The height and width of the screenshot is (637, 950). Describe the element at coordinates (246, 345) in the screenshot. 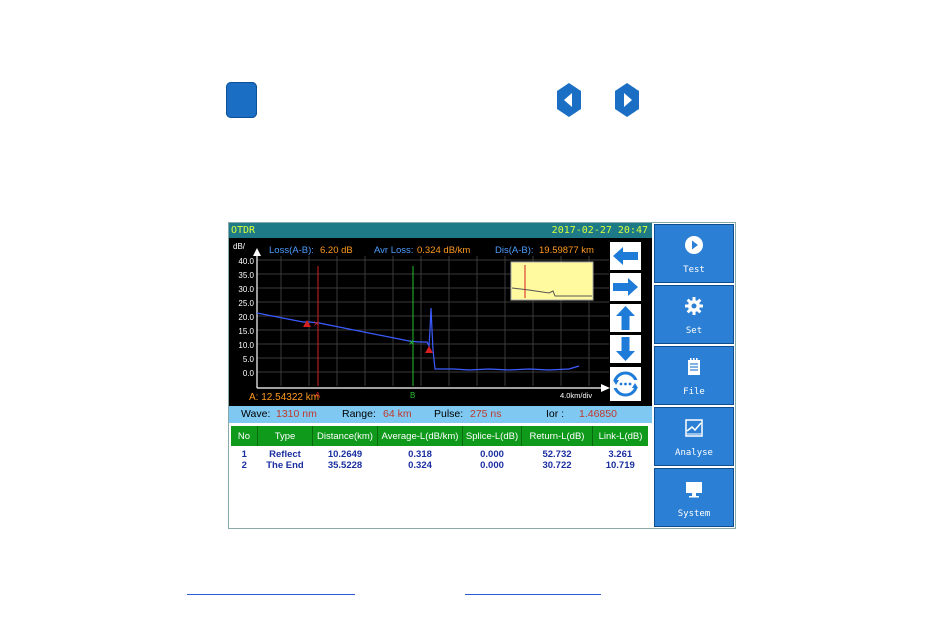

I see `y-tick: 10.0` at that location.